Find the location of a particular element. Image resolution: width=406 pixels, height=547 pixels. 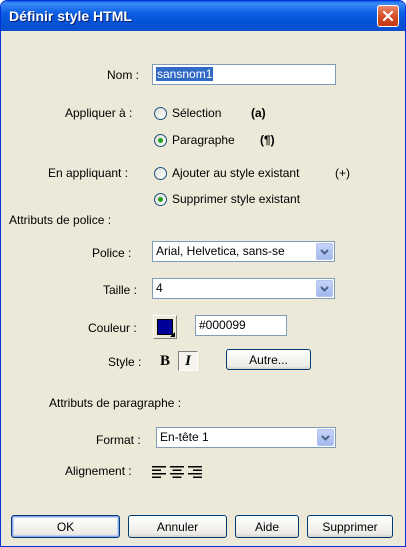

align-center-icon is located at coordinates (177, 472).